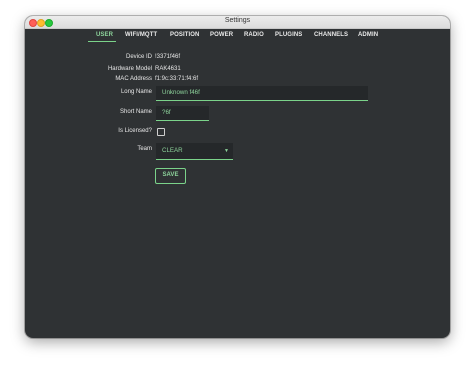 This screenshot has height=371, width=474. What do you see at coordinates (141, 35) in the screenshot?
I see `tab-wifi-mqtt: WIFI/MQTT` at bounding box center [141, 35].